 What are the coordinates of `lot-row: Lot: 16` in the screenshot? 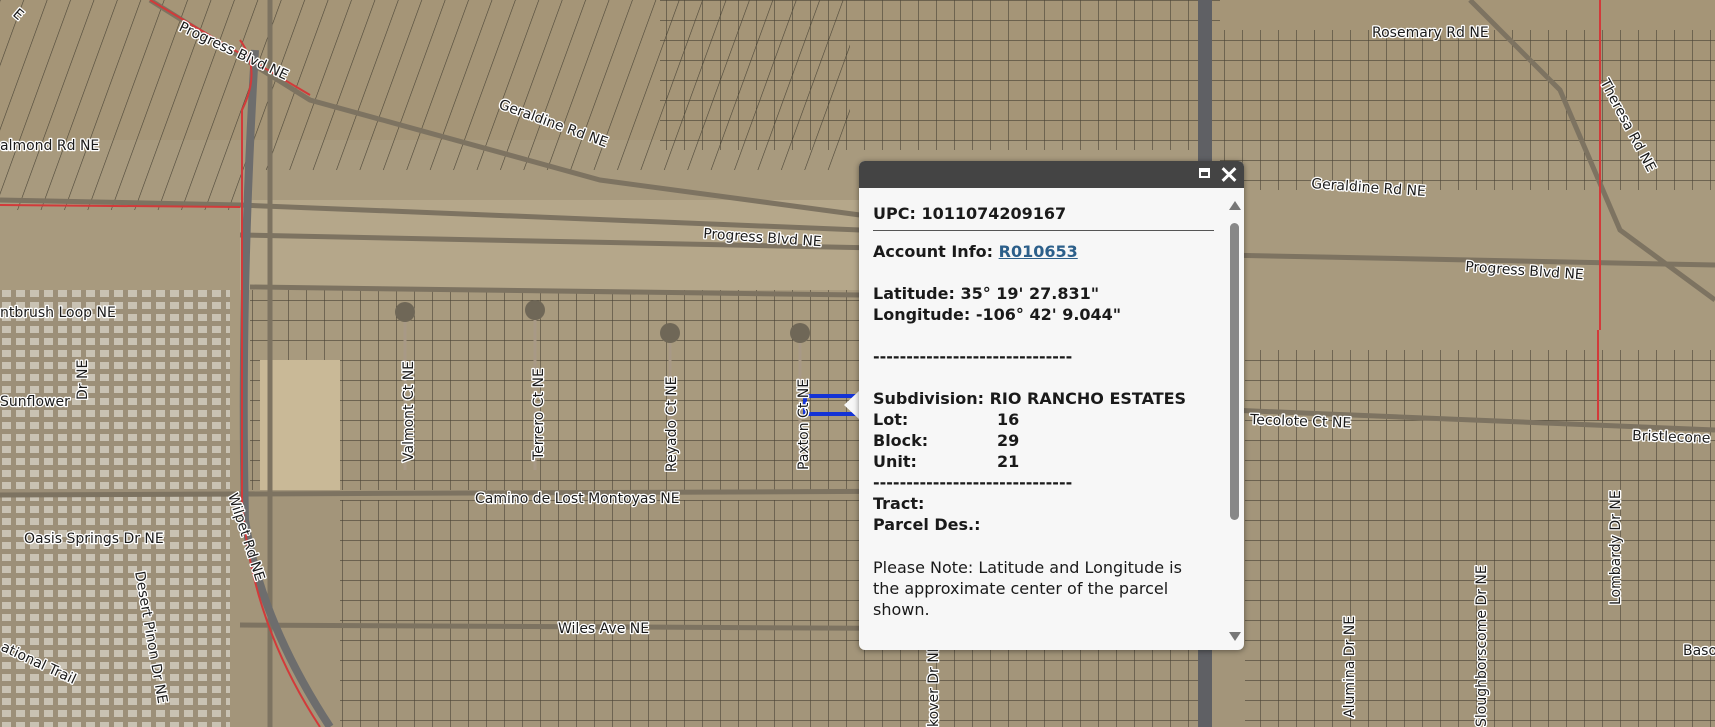 It's located at (1043, 419).